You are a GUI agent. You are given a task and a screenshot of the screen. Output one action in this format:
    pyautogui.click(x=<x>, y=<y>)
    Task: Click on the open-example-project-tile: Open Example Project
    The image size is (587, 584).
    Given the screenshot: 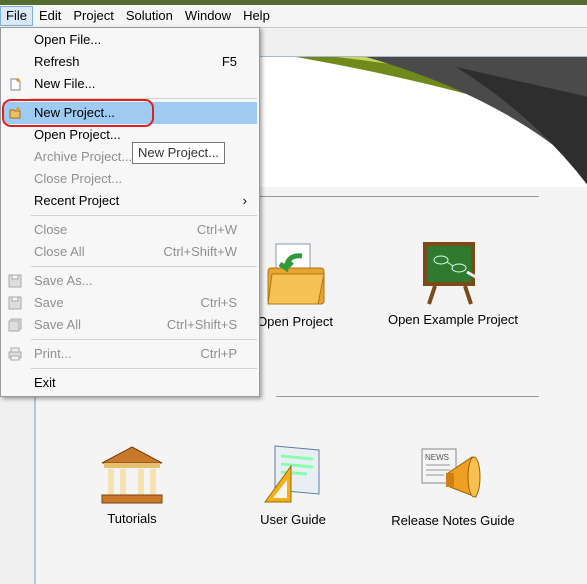 What is the action you would take?
    pyautogui.click(x=453, y=283)
    